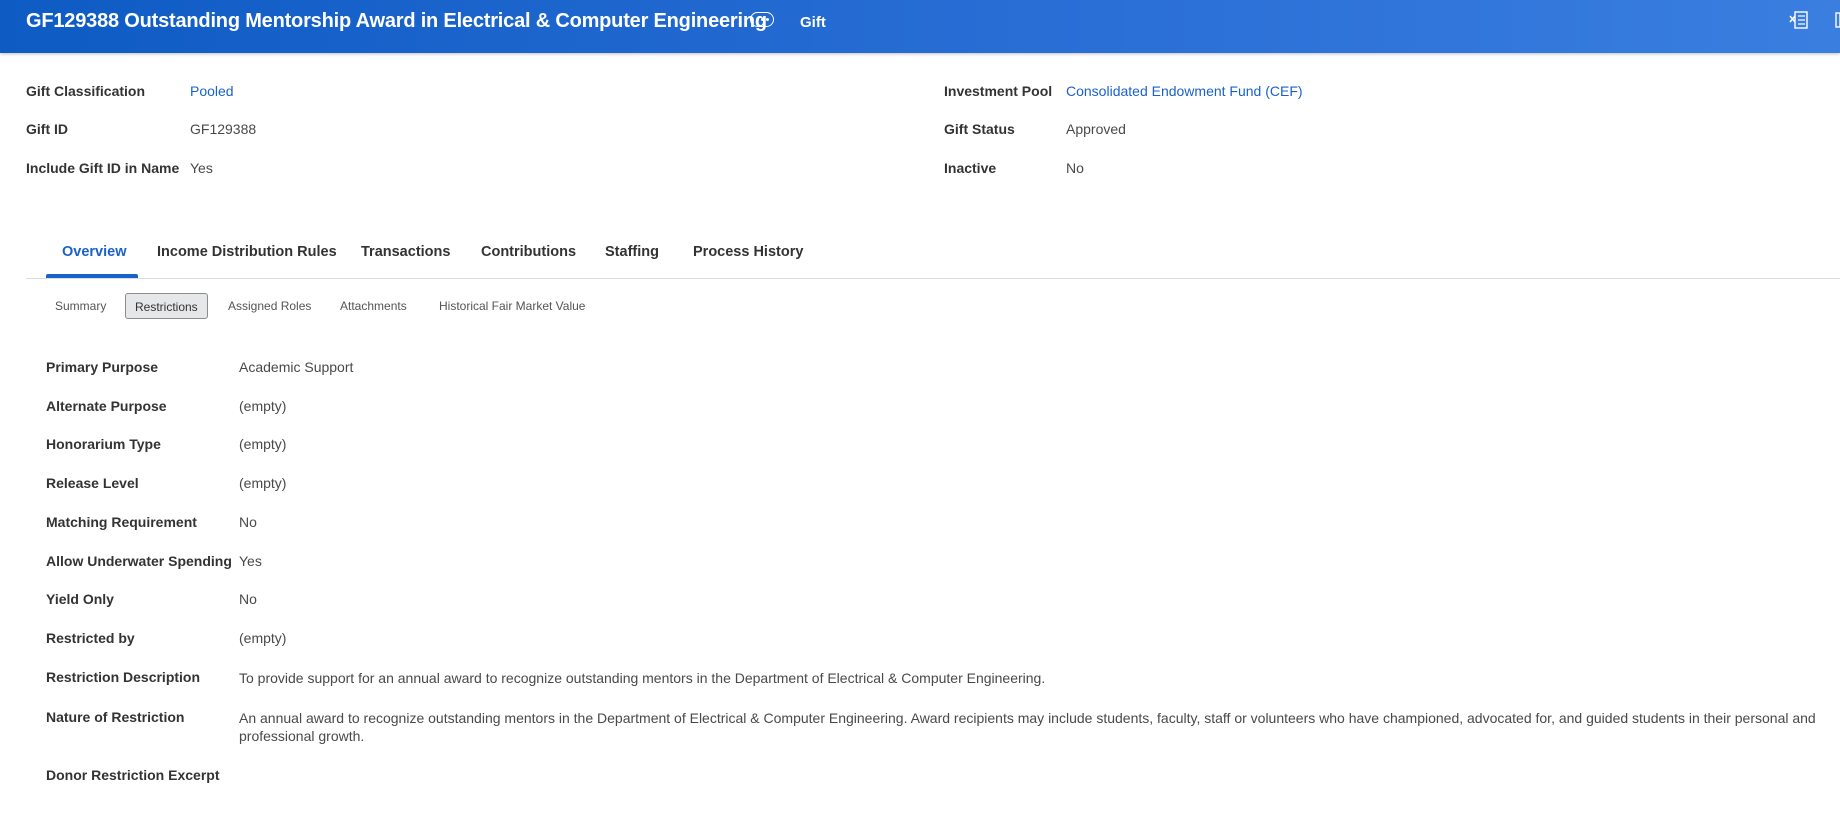  I want to click on field-label-gift-status: Gift Status, so click(979, 129).